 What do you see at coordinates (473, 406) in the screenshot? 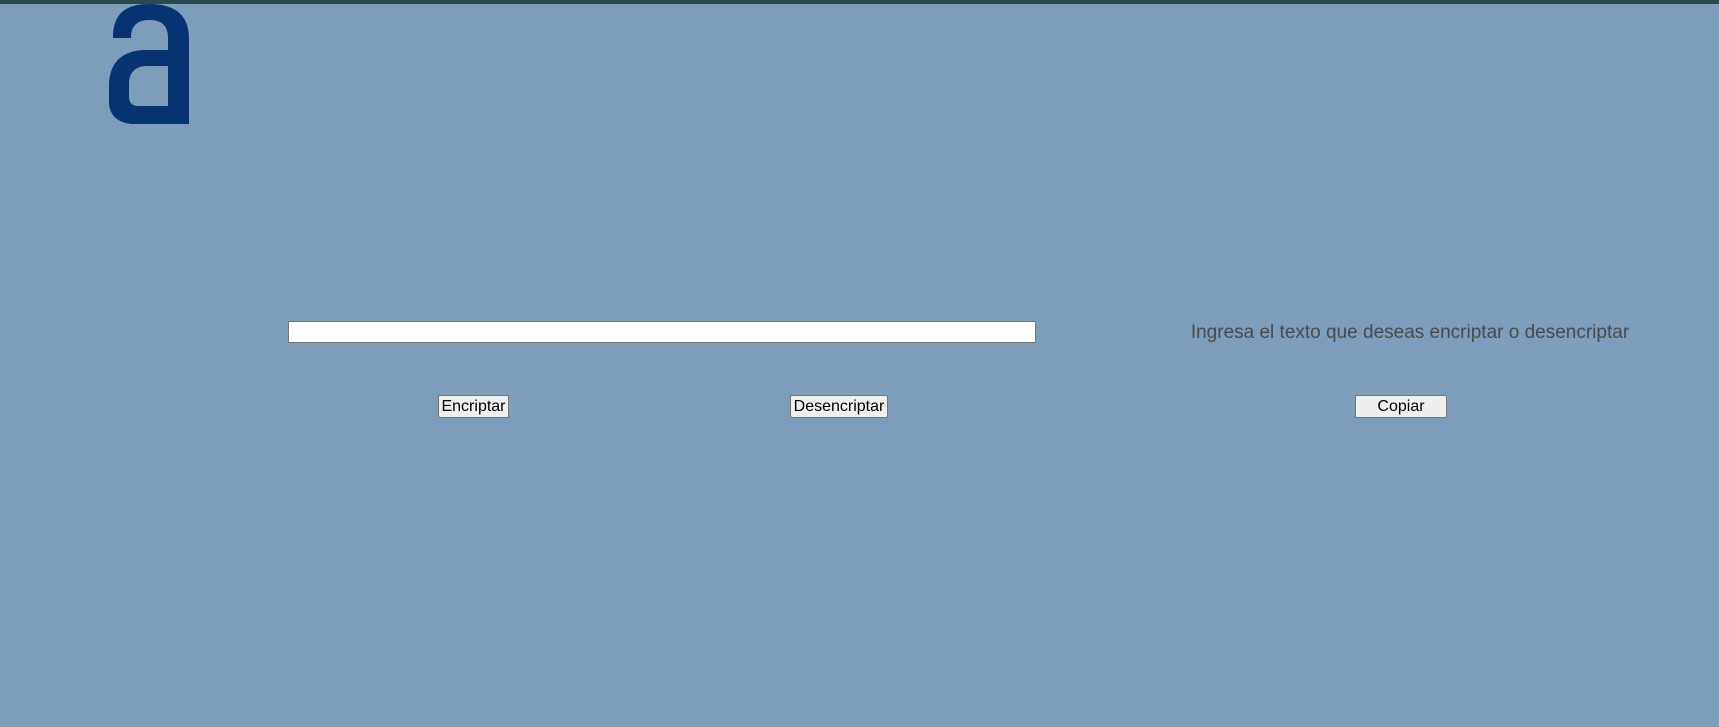
I see `encrypt-button: Encriptar` at bounding box center [473, 406].